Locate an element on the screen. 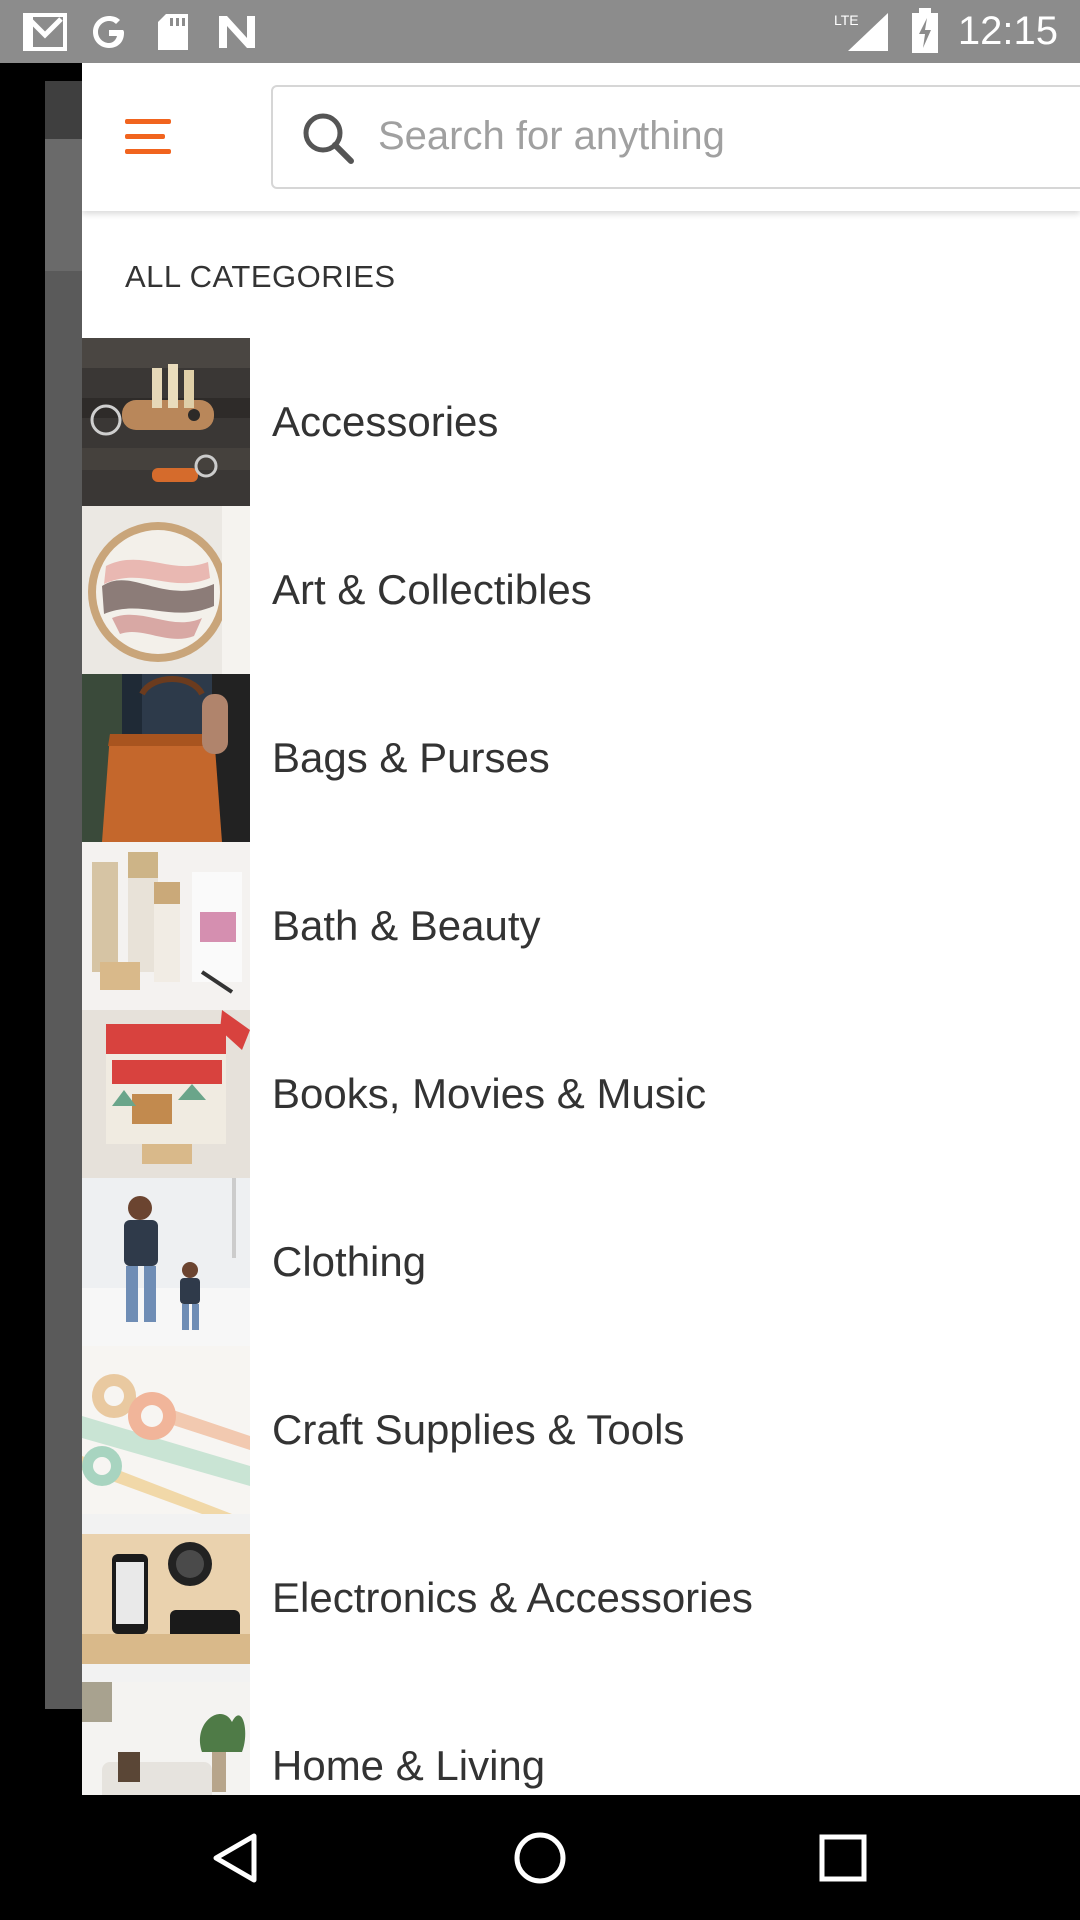  battery-charging-icon is located at coordinates (925, 30).